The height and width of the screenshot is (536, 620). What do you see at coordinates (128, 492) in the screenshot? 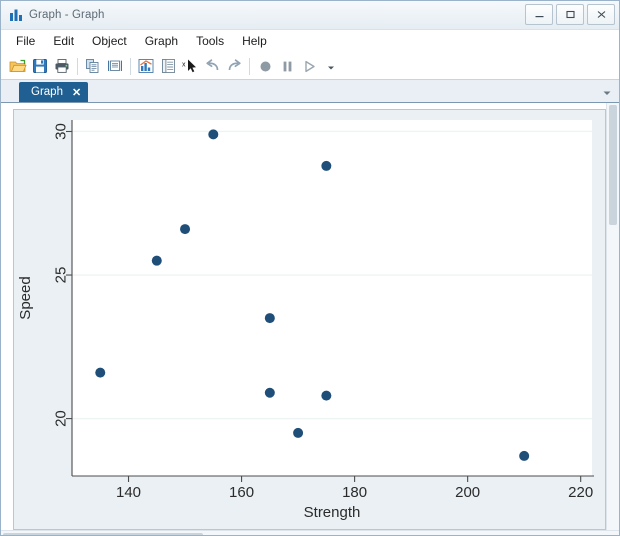
I see `x-tick-label: 140` at bounding box center [128, 492].